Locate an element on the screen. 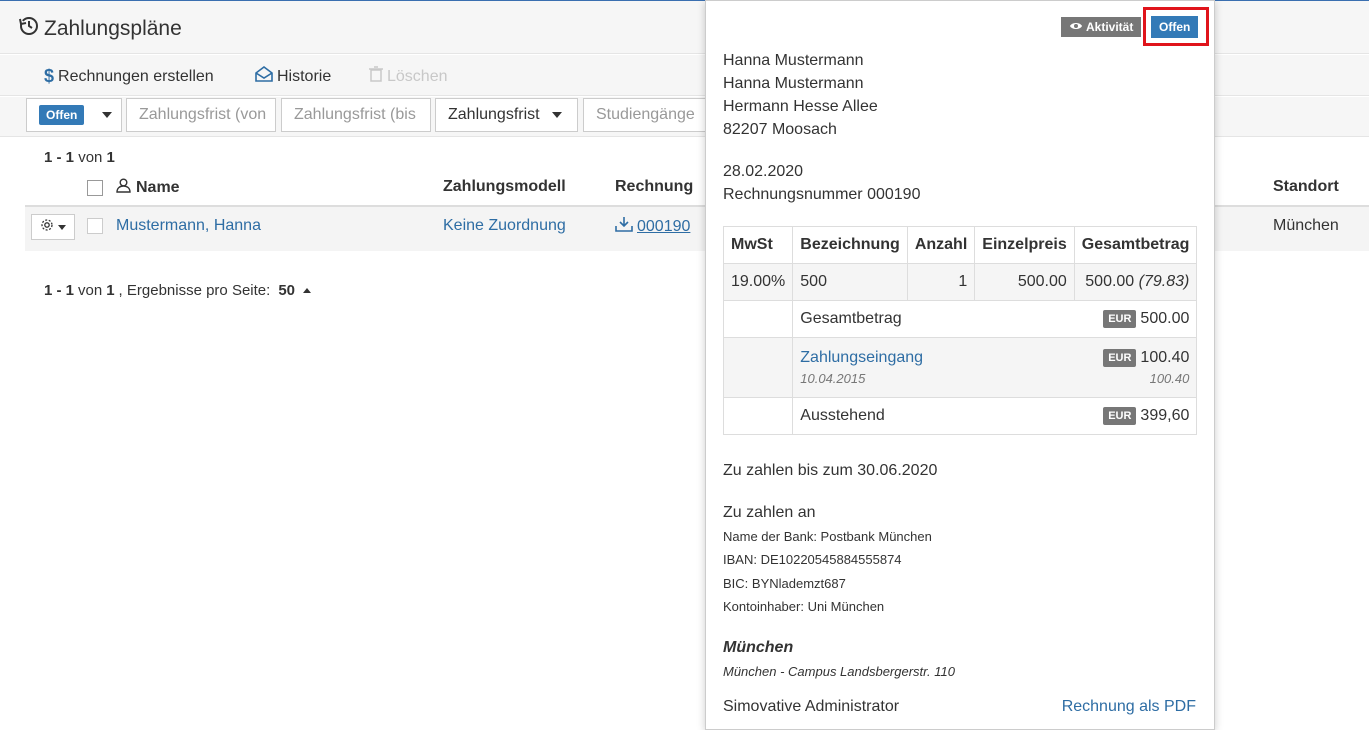 The image size is (1369, 730). download-icon is located at coordinates (624, 226).